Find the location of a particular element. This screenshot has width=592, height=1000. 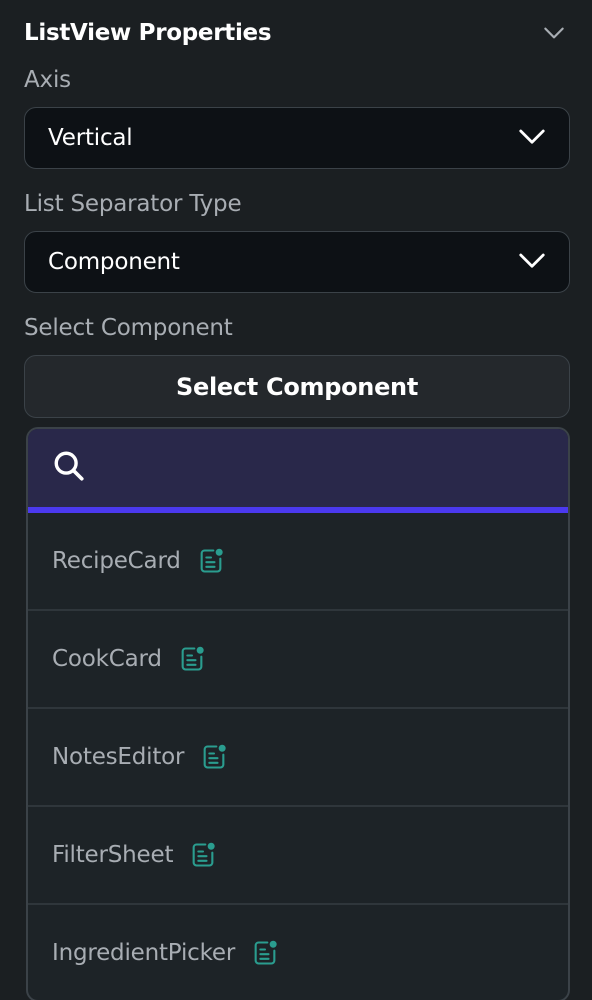

component-list-item: IngredientPicker is located at coordinates (298, 952).